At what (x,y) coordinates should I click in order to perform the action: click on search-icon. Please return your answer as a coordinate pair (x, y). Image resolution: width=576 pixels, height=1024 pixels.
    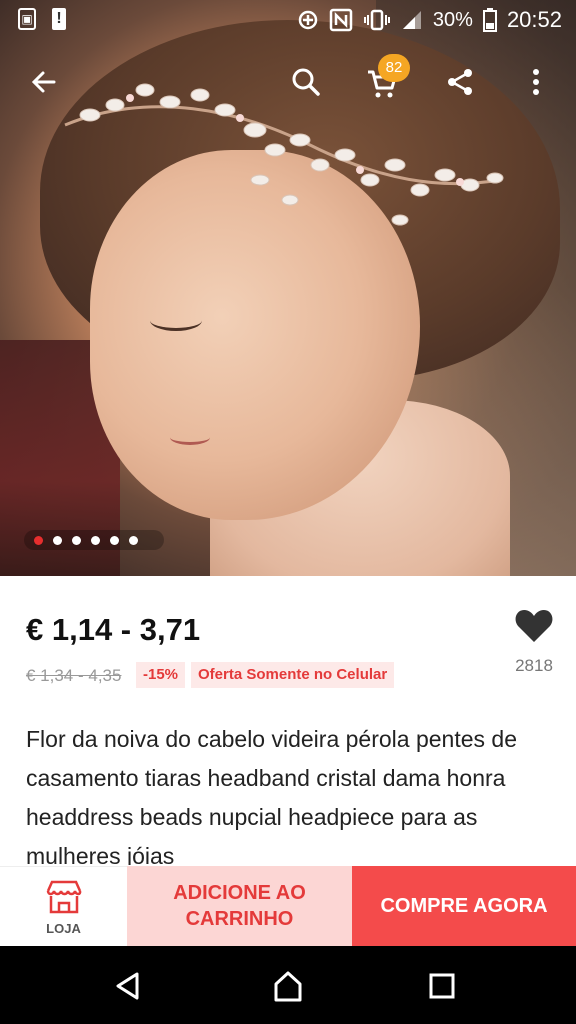
    Looking at the image, I should click on (306, 82).